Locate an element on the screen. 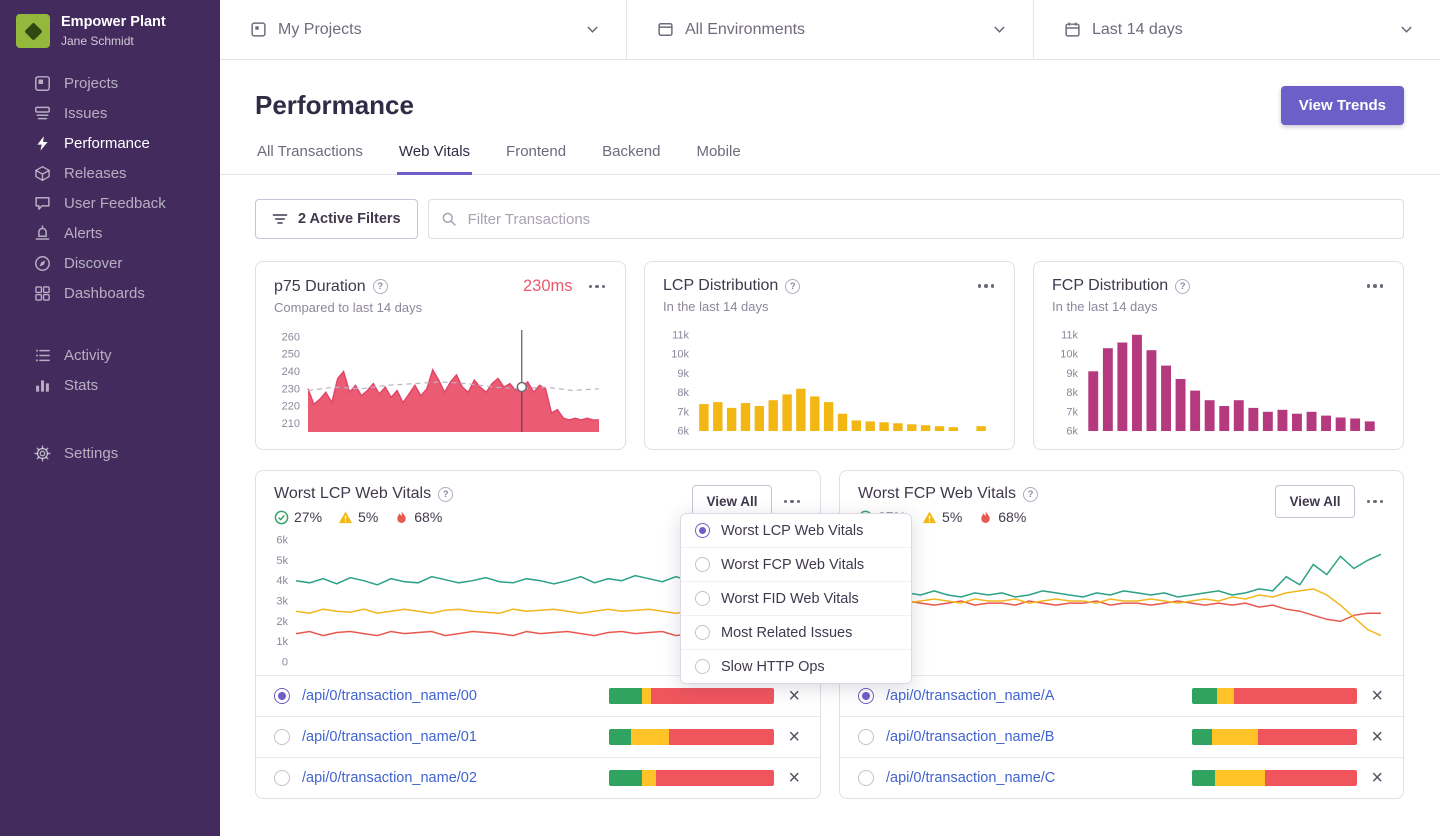 The width and height of the screenshot is (1440, 836). svg-text: 230 is located at coordinates (291, 389).